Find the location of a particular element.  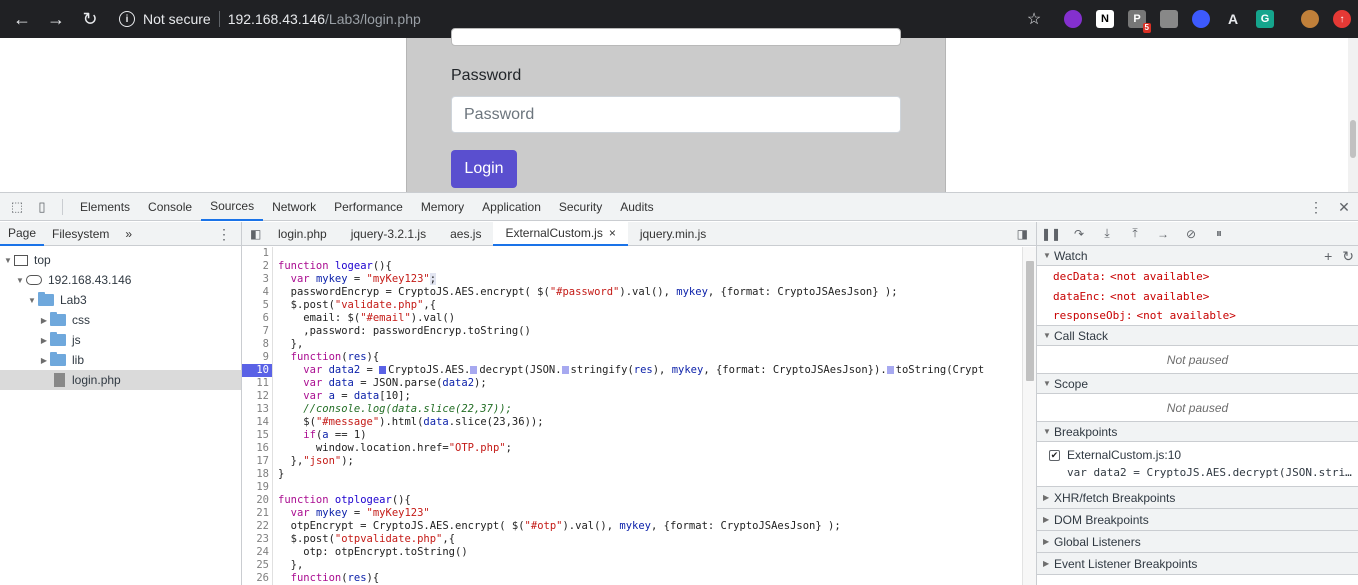

tab-sources: Sources is located at coordinates (232, 207).